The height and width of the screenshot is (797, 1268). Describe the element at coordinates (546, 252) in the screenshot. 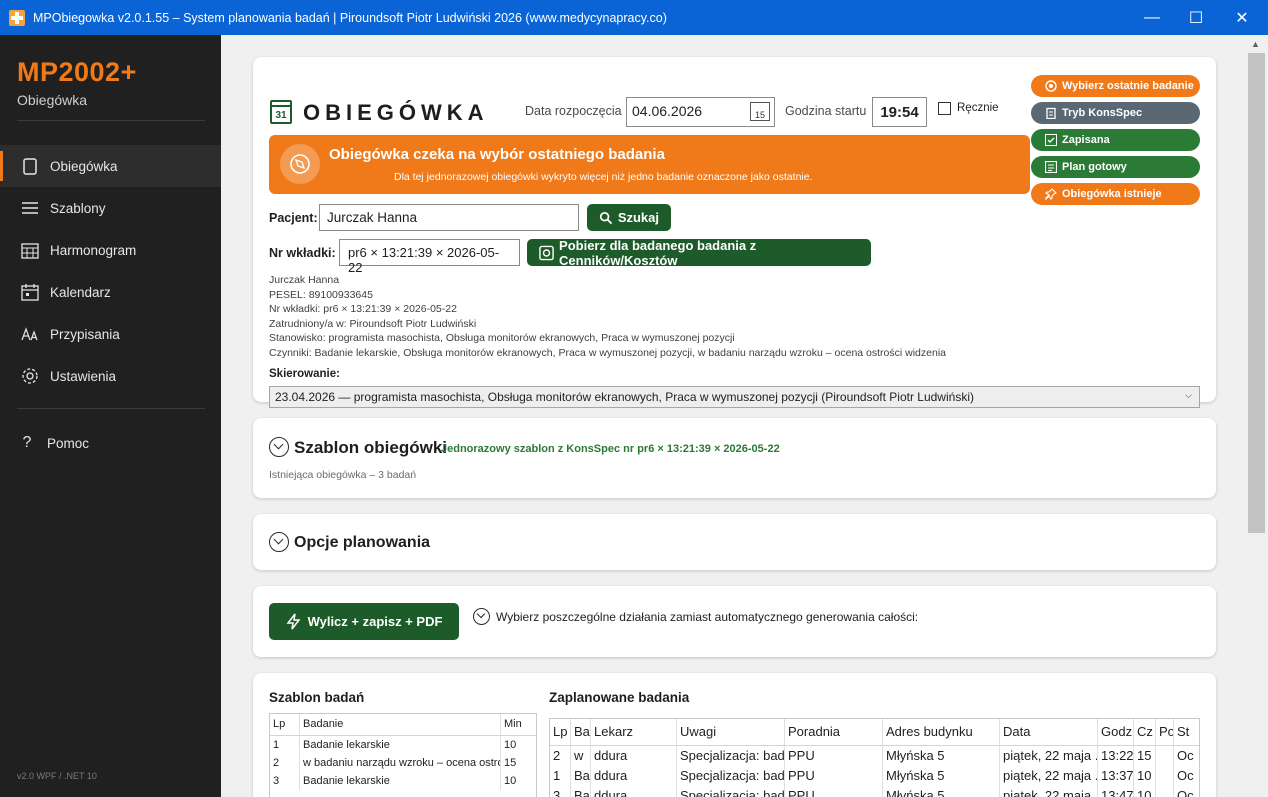

I see `refresh-icon` at that location.